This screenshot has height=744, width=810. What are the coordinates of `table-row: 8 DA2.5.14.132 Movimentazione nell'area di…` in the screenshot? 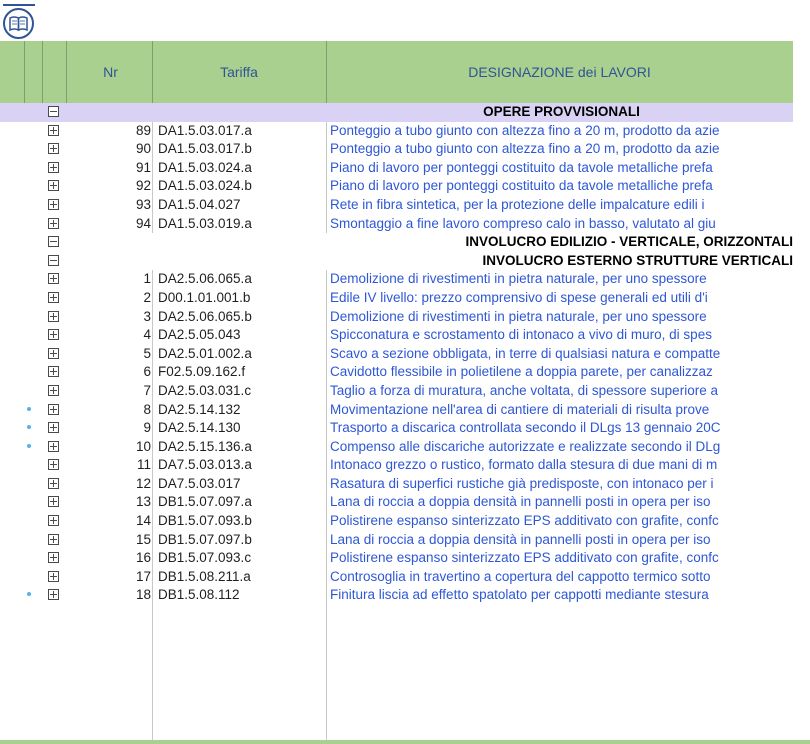 It's located at (405, 410).